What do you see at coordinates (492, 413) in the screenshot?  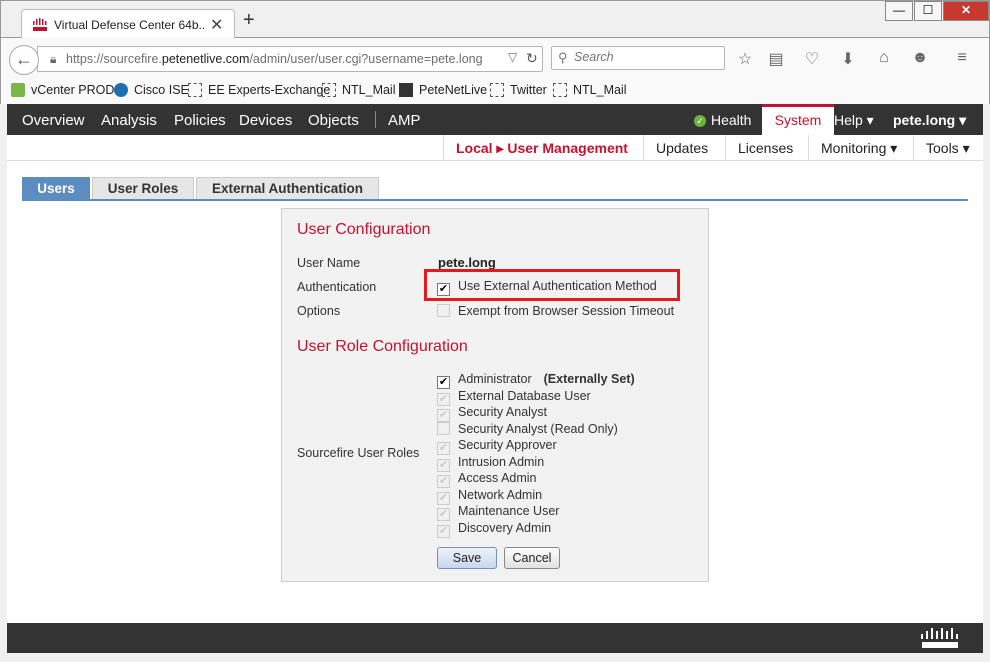 I see `role-security-analyst: ✔ Security Analyst` at bounding box center [492, 413].